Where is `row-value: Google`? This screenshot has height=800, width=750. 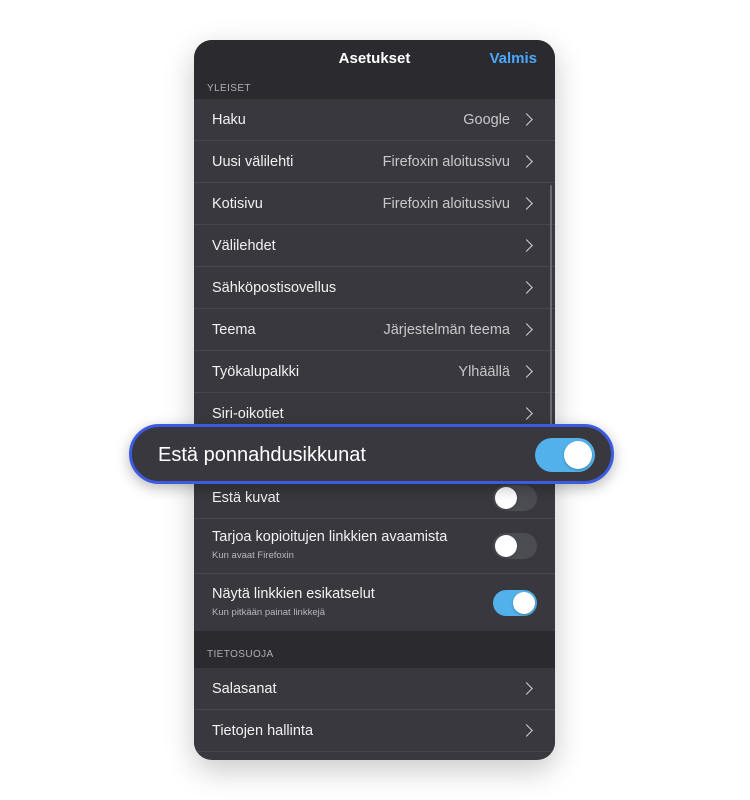
row-value: Google is located at coordinates (486, 120).